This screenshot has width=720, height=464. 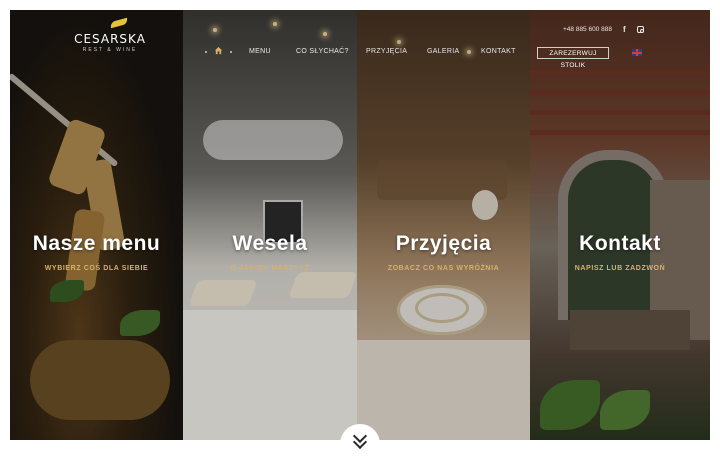 What do you see at coordinates (637, 52) in the screenshot?
I see `uk-flag-icon` at bounding box center [637, 52].